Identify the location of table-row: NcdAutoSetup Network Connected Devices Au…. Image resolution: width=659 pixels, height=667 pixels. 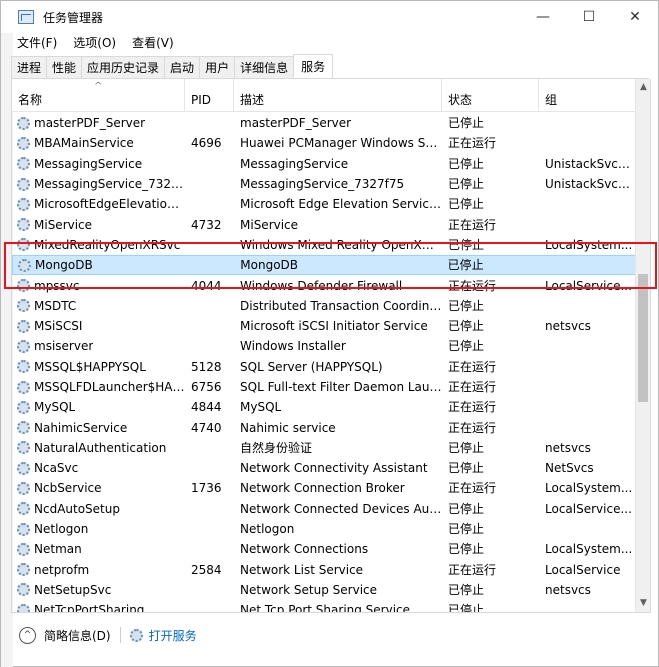
(324, 509).